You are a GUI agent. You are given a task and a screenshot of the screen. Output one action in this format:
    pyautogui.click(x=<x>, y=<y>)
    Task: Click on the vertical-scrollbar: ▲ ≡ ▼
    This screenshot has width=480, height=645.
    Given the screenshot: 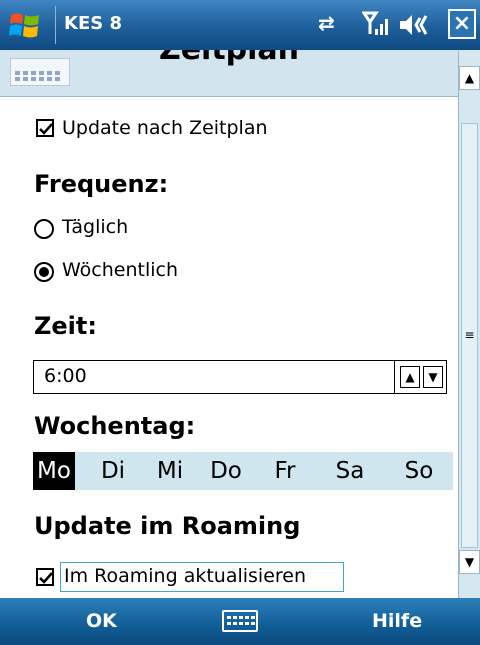 What is the action you would take?
    pyautogui.click(x=469, y=324)
    